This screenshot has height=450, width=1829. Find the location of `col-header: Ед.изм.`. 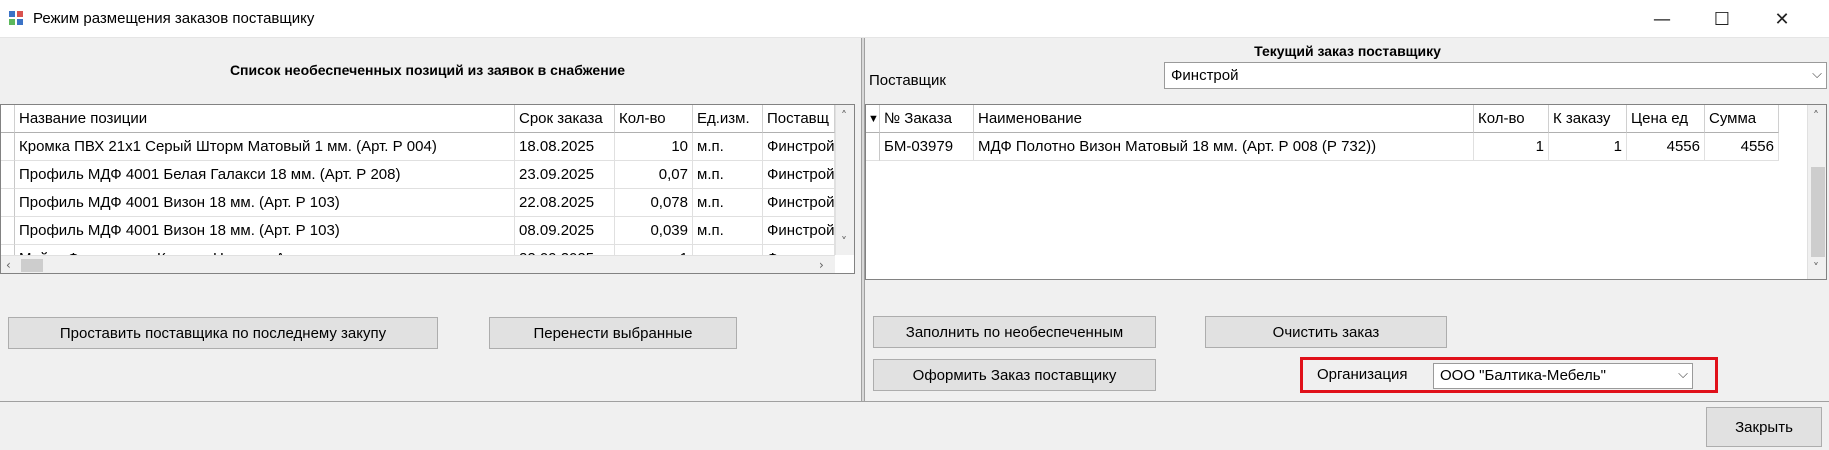

col-header: Ед.изм. is located at coordinates (728, 119).